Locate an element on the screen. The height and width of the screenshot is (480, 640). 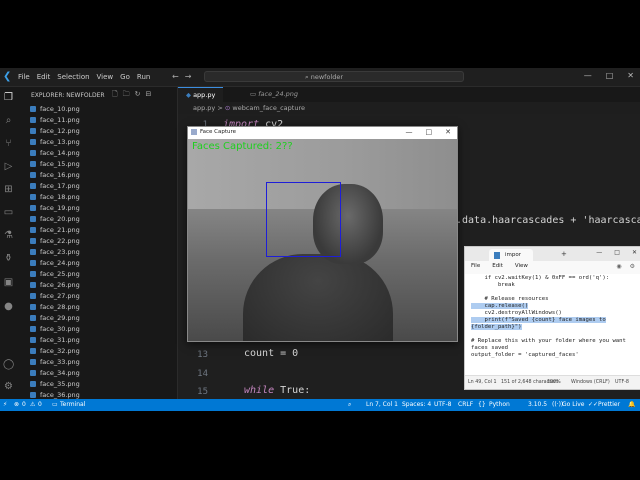
file-list-item: face_26.png is located at coordinates (97, 284).